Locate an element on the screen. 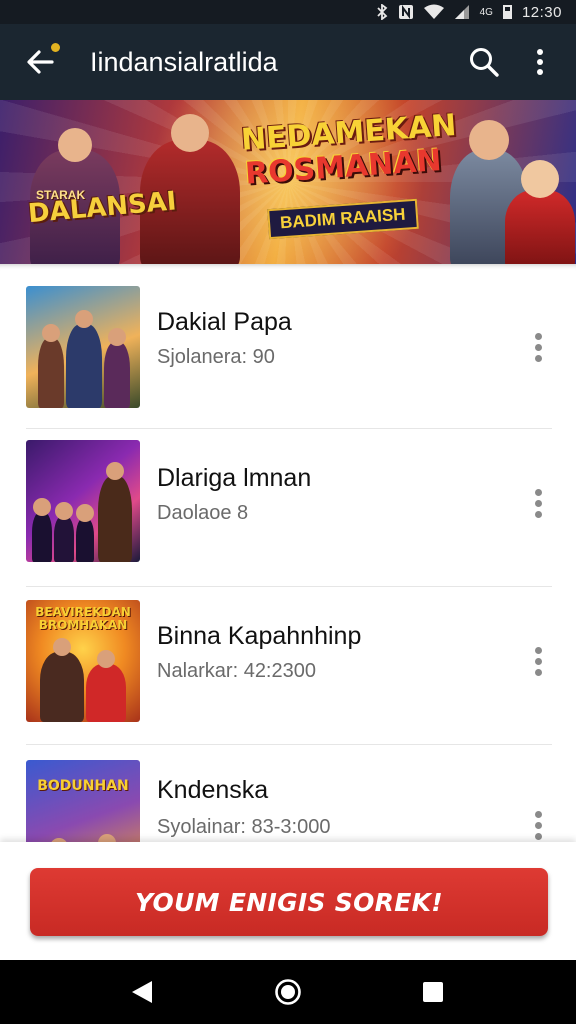 This screenshot has height=1024, width=576. system-nav-bar is located at coordinates (288, 992).